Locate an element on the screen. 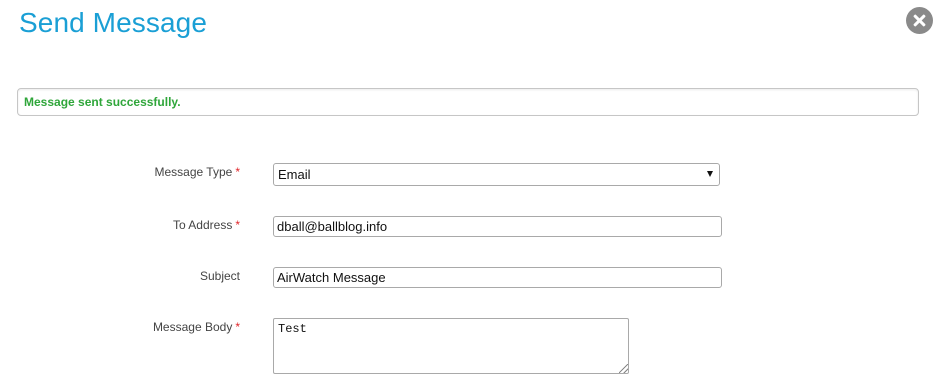  message-type-select: Email is located at coordinates (496, 174).